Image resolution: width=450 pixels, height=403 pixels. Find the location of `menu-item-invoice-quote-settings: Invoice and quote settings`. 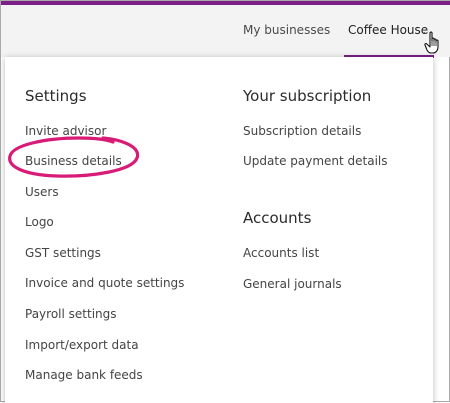

menu-item-invoice-quote-settings: Invoice and quote settings is located at coordinates (104, 283).